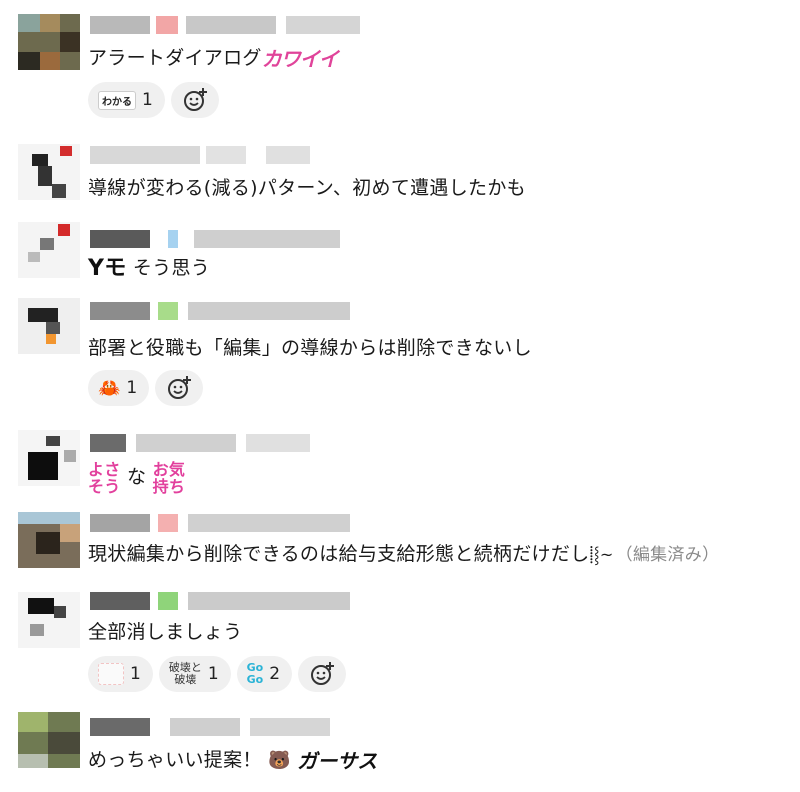 The image size is (800, 792). Describe the element at coordinates (137, 477) in the screenshot. I see `message-text: よさ そう な お気 持ち` at that location.